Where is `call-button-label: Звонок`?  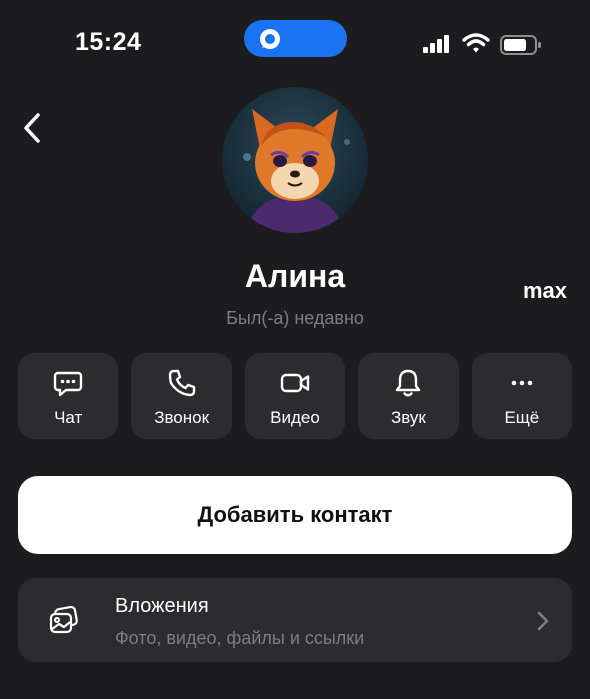
call-button-label: Звонок is located at coordinates (182, 417).